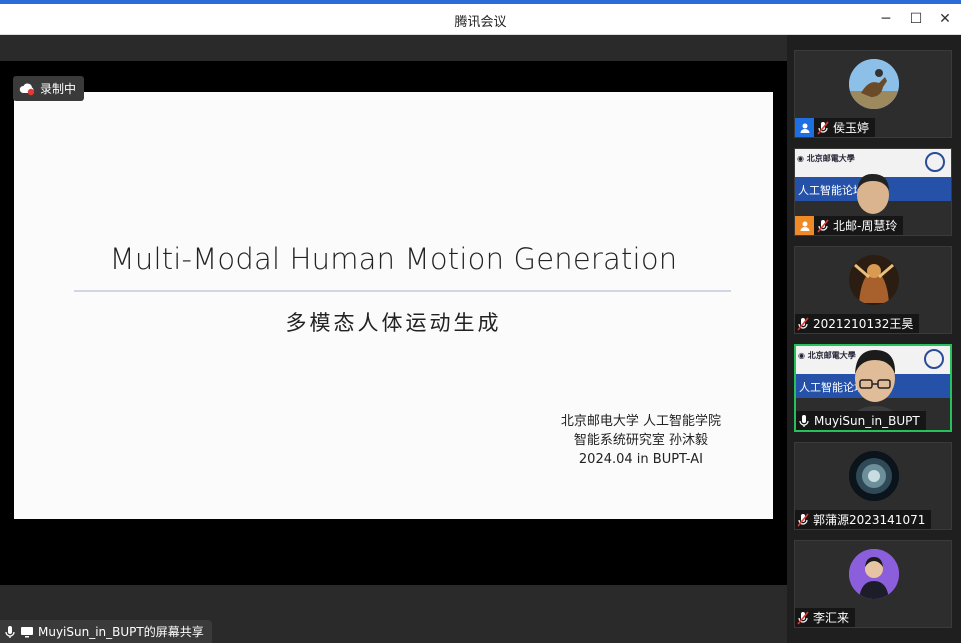  I want to click on maximize-icon: ☐, so click(916, 19).